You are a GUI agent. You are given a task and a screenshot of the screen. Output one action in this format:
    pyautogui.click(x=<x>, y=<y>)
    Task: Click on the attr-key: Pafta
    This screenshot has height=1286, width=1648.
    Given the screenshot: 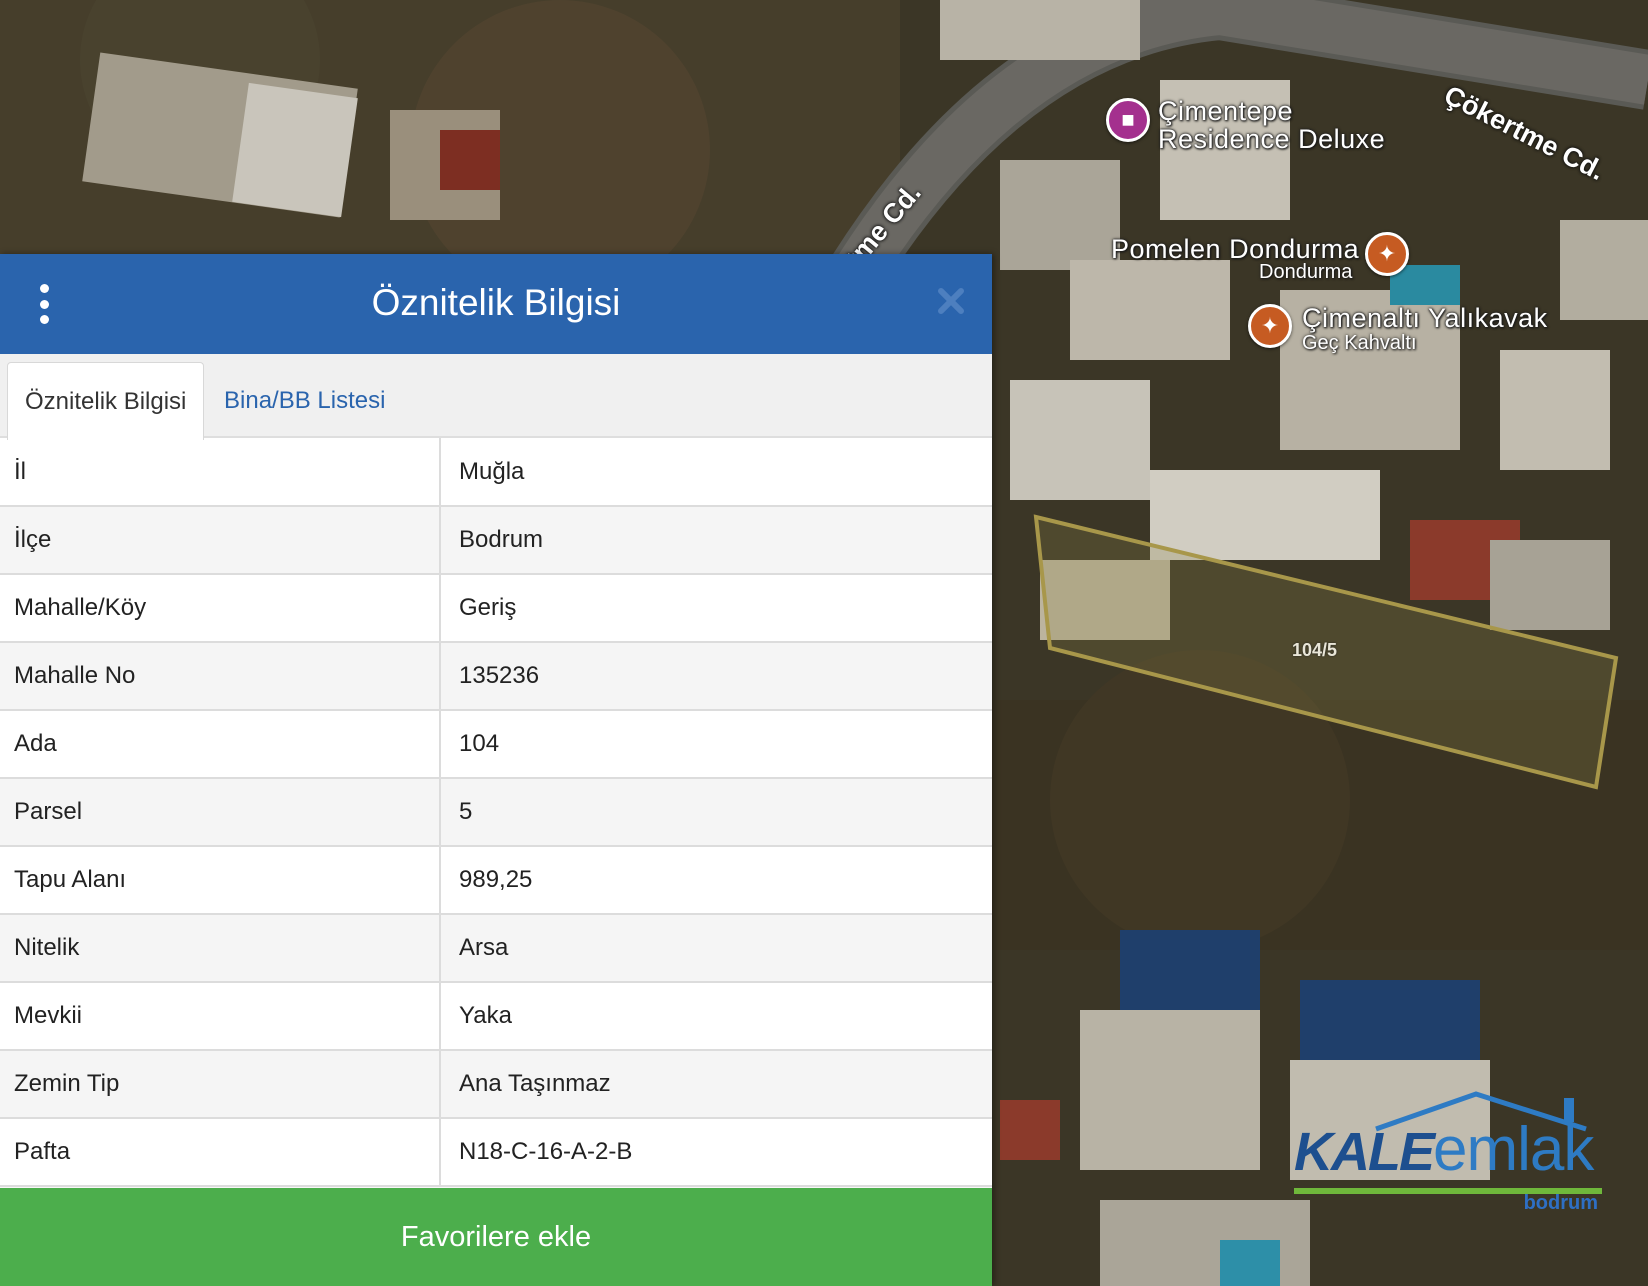 What is the action you would take?
    pyautogui.click(x=220, y=1152)
    